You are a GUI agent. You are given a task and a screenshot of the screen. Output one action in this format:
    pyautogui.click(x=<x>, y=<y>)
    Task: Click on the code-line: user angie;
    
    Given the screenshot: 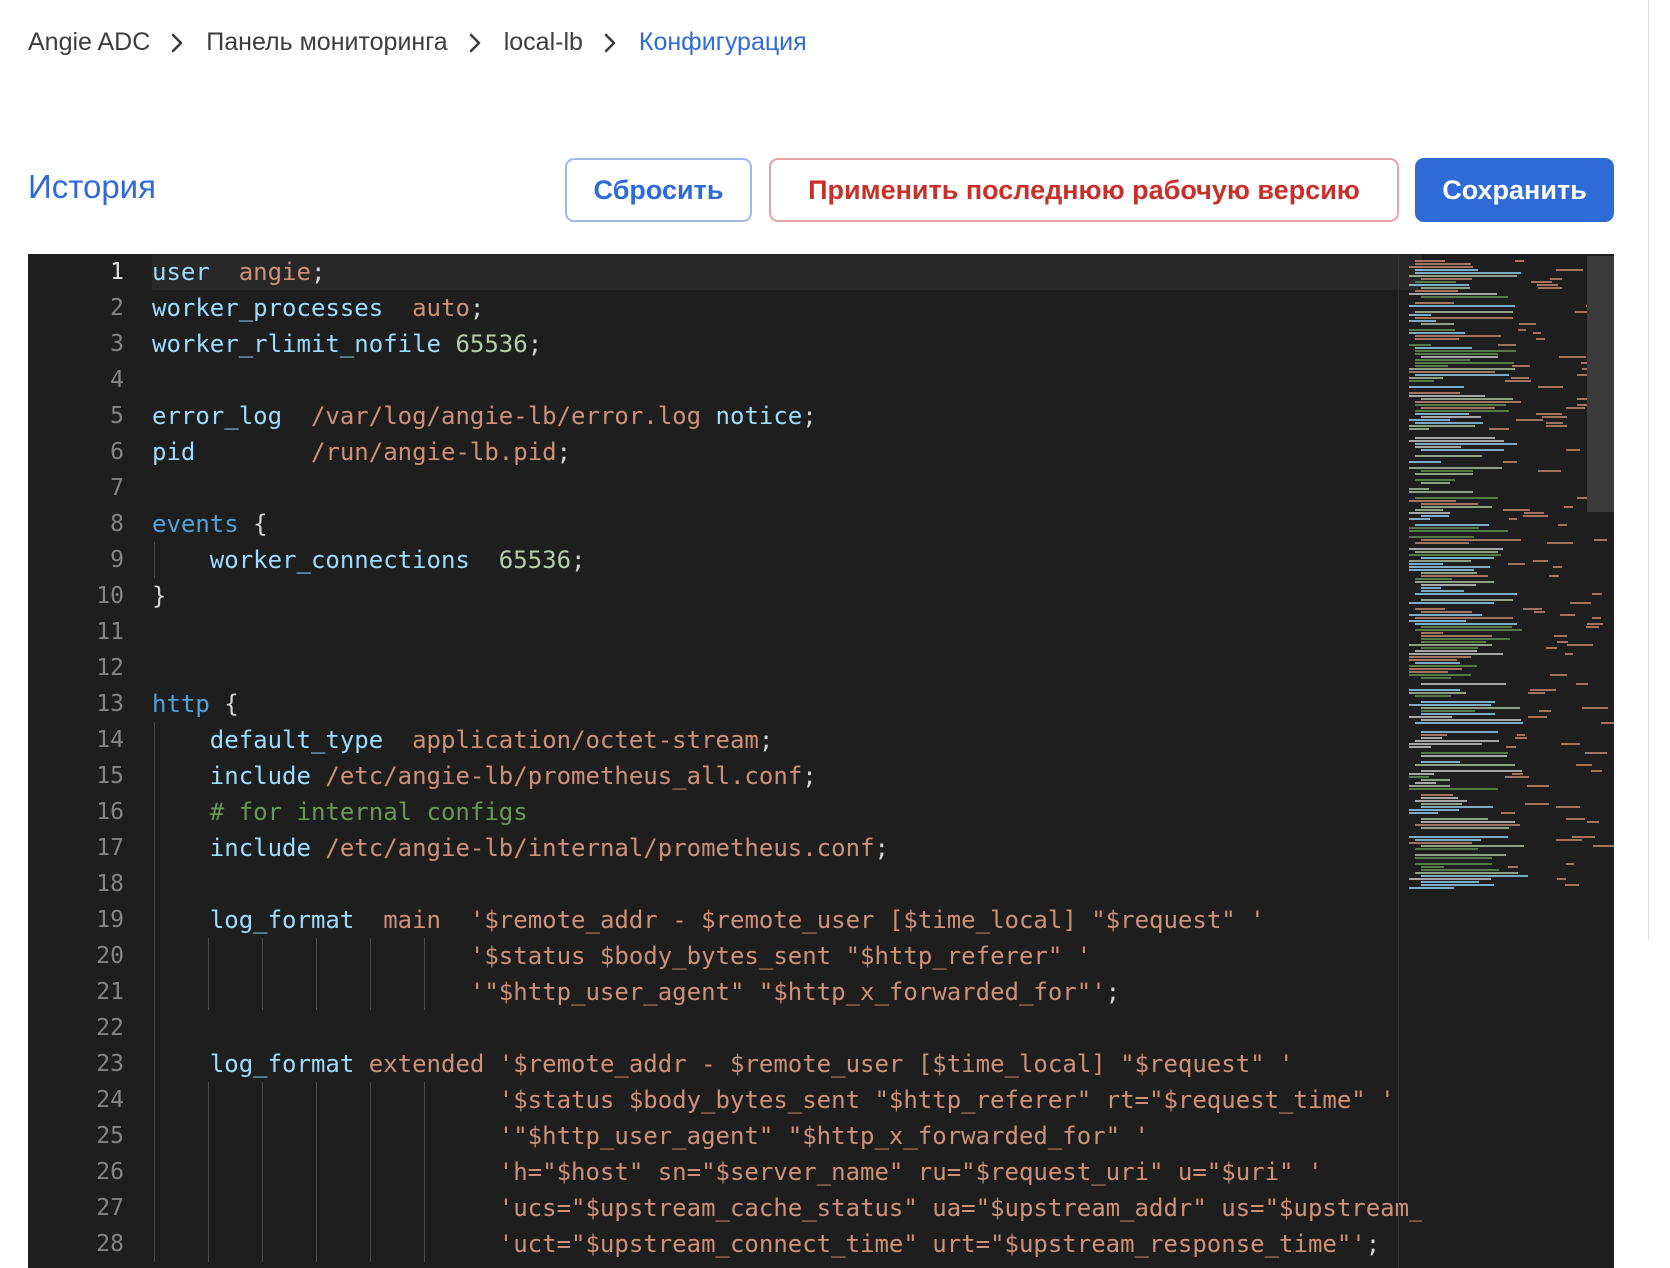 What is the action you would take?
    pyautogui.click(x=787, y=272)
    